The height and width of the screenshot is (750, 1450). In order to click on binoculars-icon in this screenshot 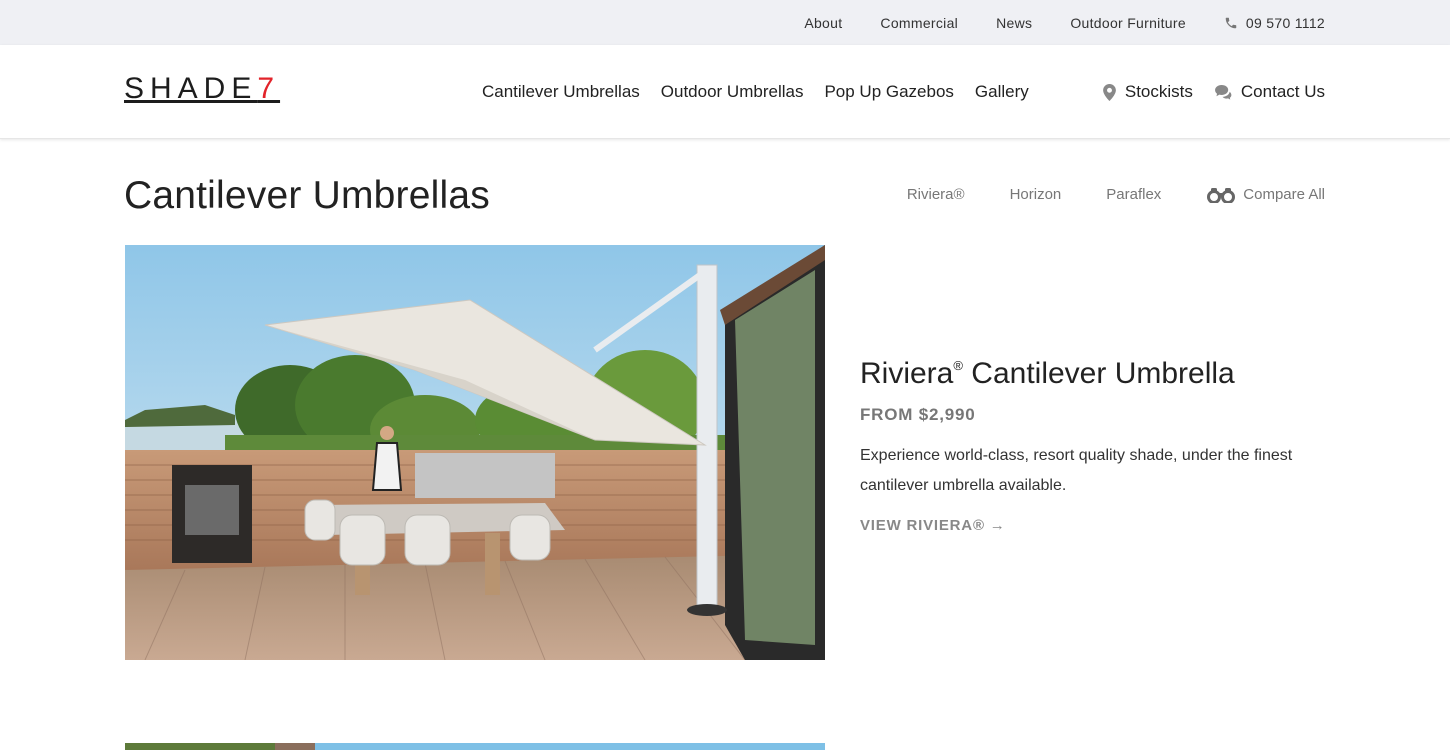, I will do `click(1221, 195)`.